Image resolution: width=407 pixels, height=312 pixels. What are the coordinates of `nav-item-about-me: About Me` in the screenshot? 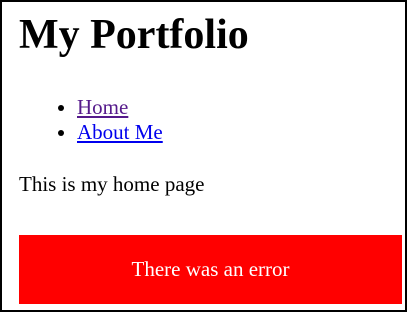 It's located at (120, 132).